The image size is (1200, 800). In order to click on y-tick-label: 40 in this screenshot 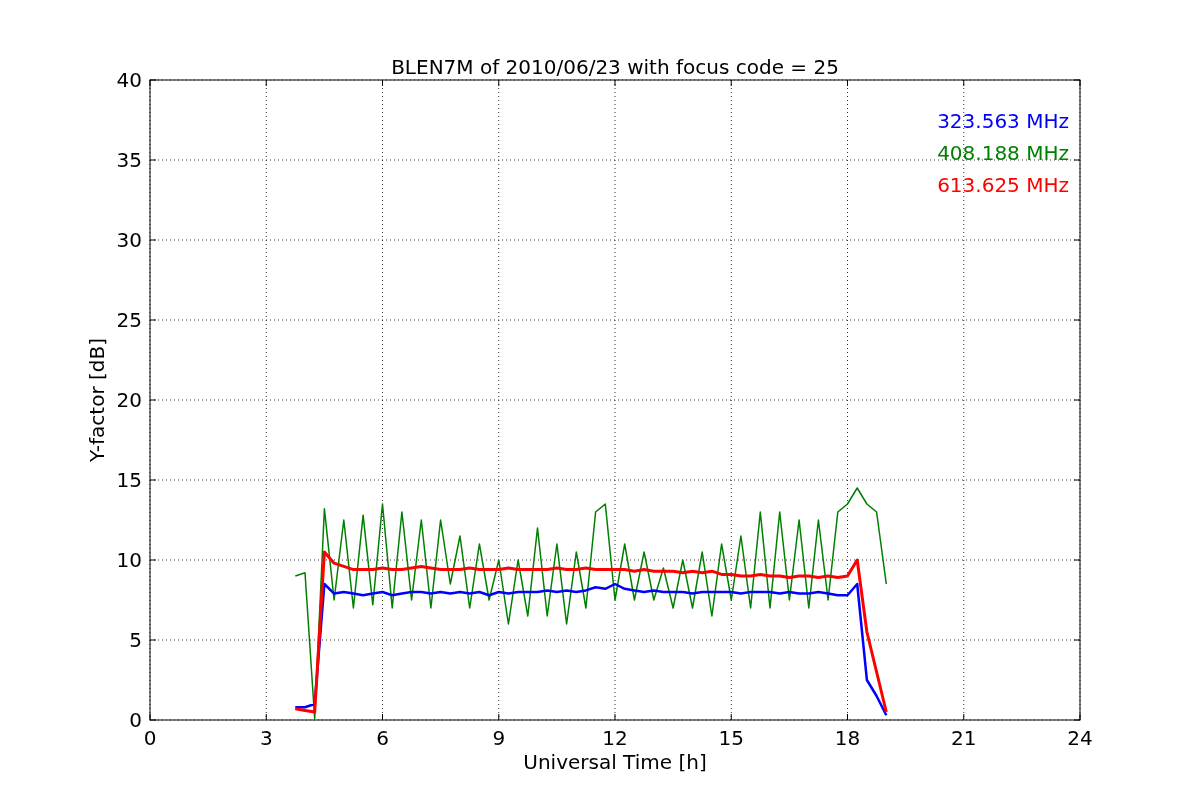, I will do `click(129, 80)`.